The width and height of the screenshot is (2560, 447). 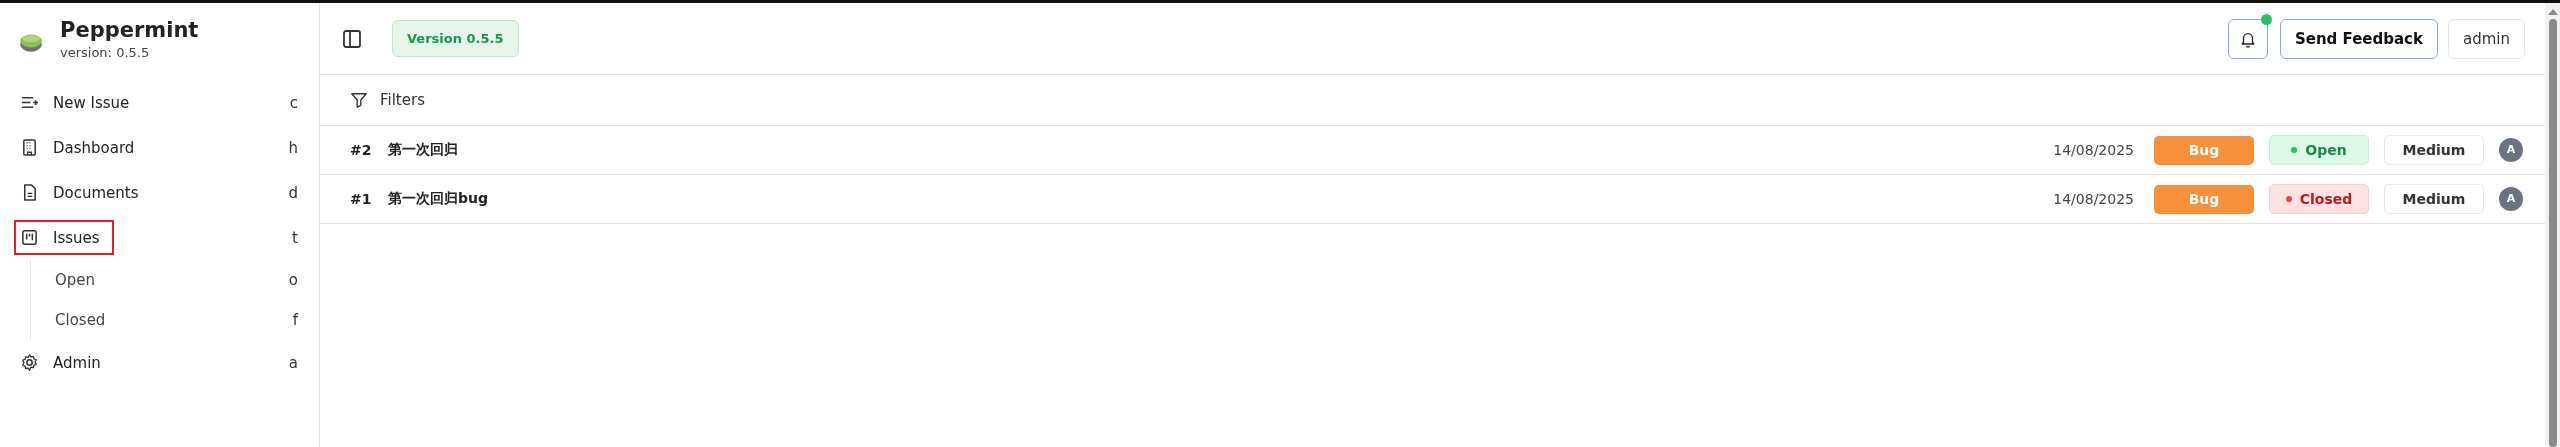 What do you see at coordinates (423, 150) in the screenshot?
I see `issue-title: 第一次回归` at bounding box center [423, 150].